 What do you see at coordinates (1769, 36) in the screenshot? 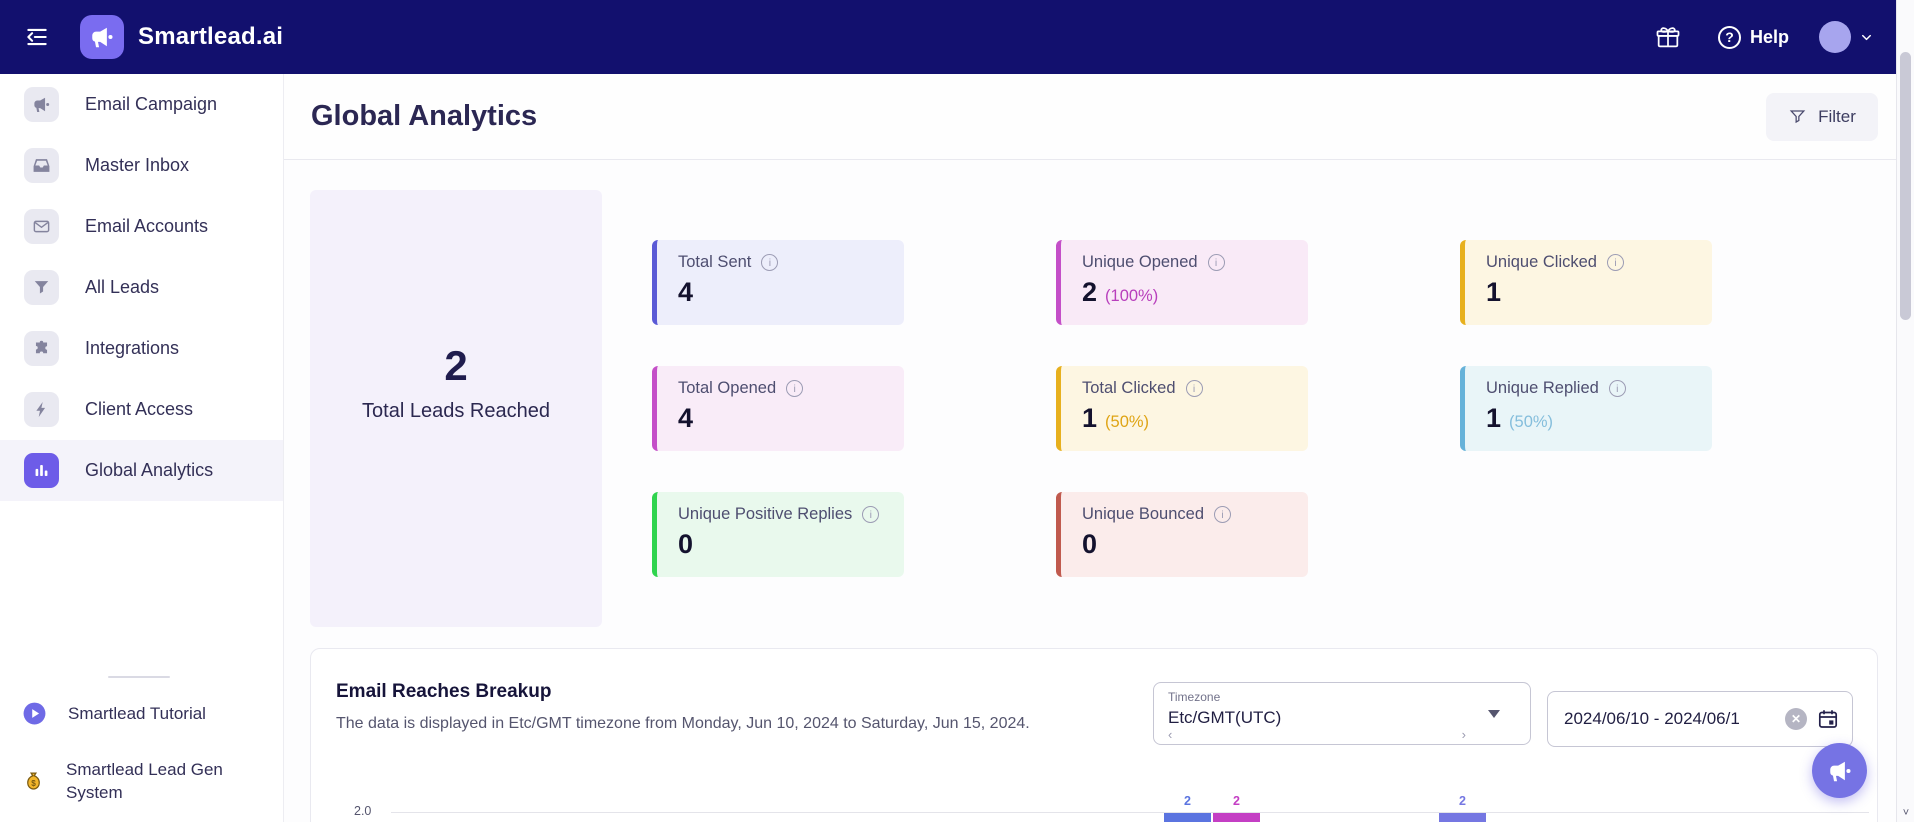
I see `help-label: Help` at bounding box center [1769, 36].